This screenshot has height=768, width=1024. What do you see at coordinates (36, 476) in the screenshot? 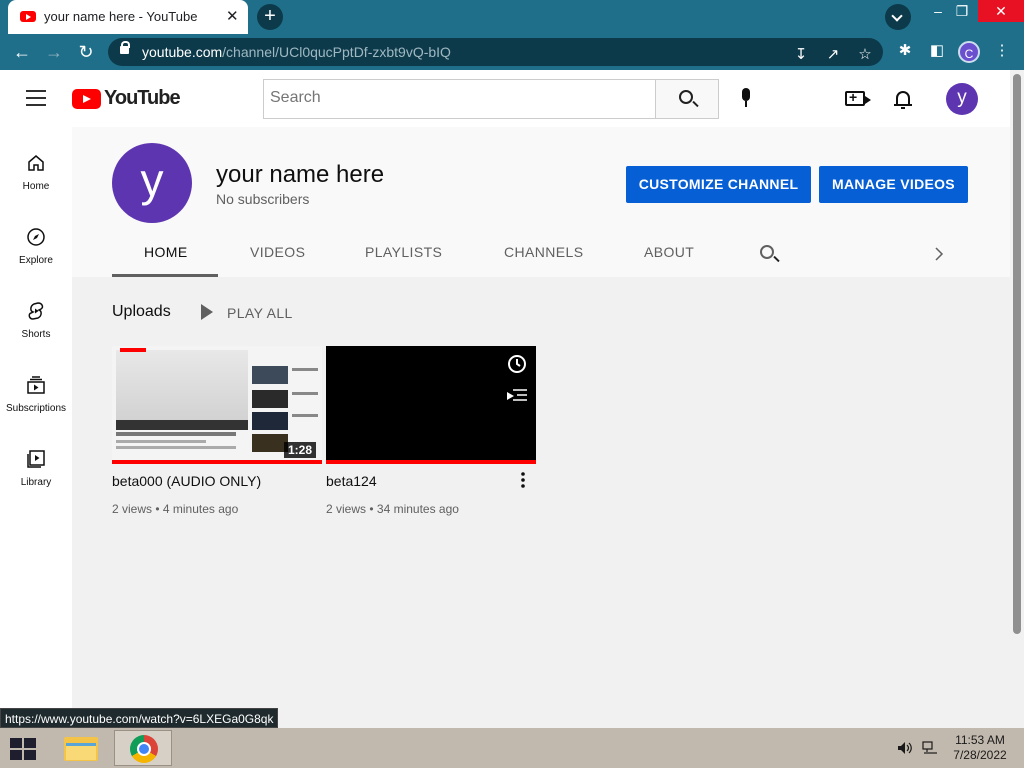
I see `sidebar-item-library: Library` at bounding box center [36, 476].